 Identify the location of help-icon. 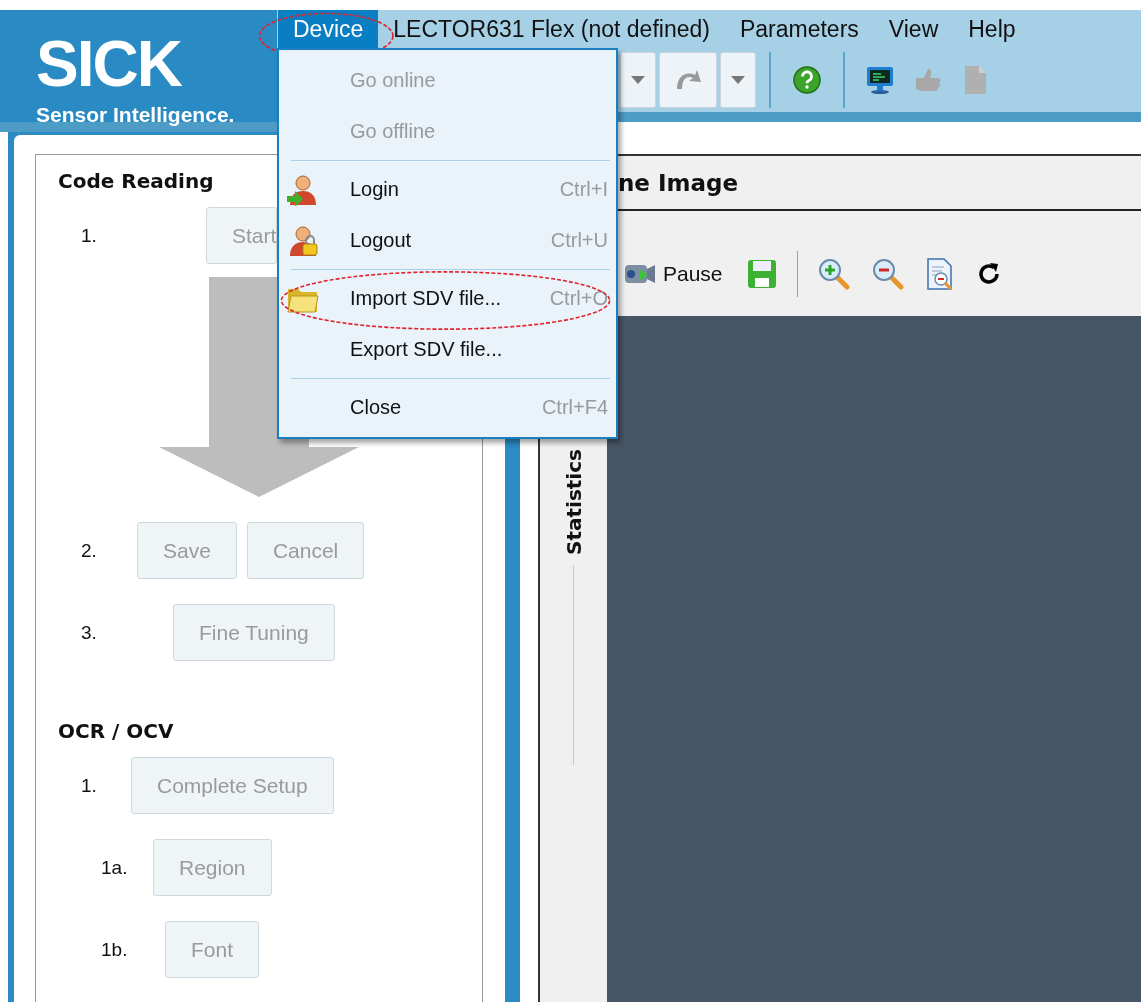
(807, 80).